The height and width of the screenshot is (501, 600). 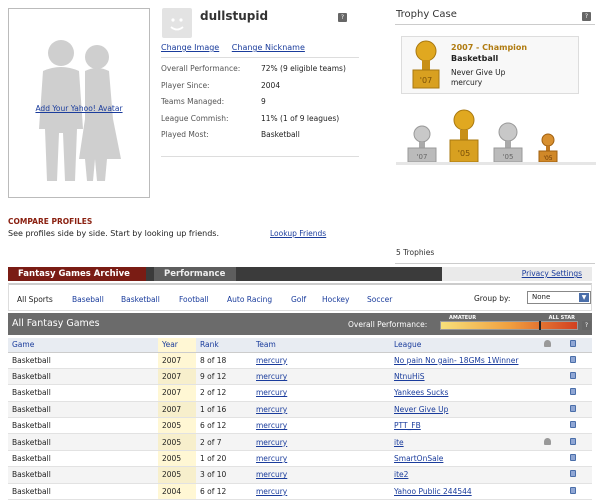 I want to click on league-link: SmartOnSale, so click(x=418, y=458).